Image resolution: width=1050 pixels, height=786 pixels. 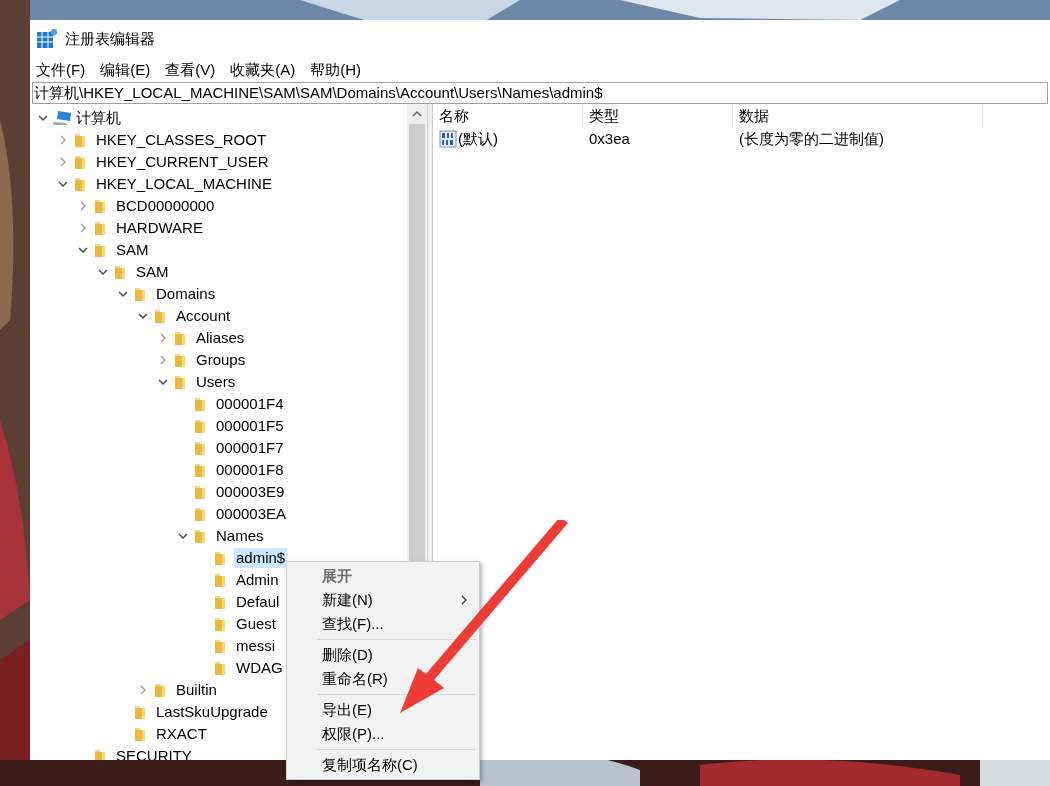 What do you see at coordinates (257, 580) in the screenshot?
I see `tree-item: Admin` at bounding box center [257, 580].